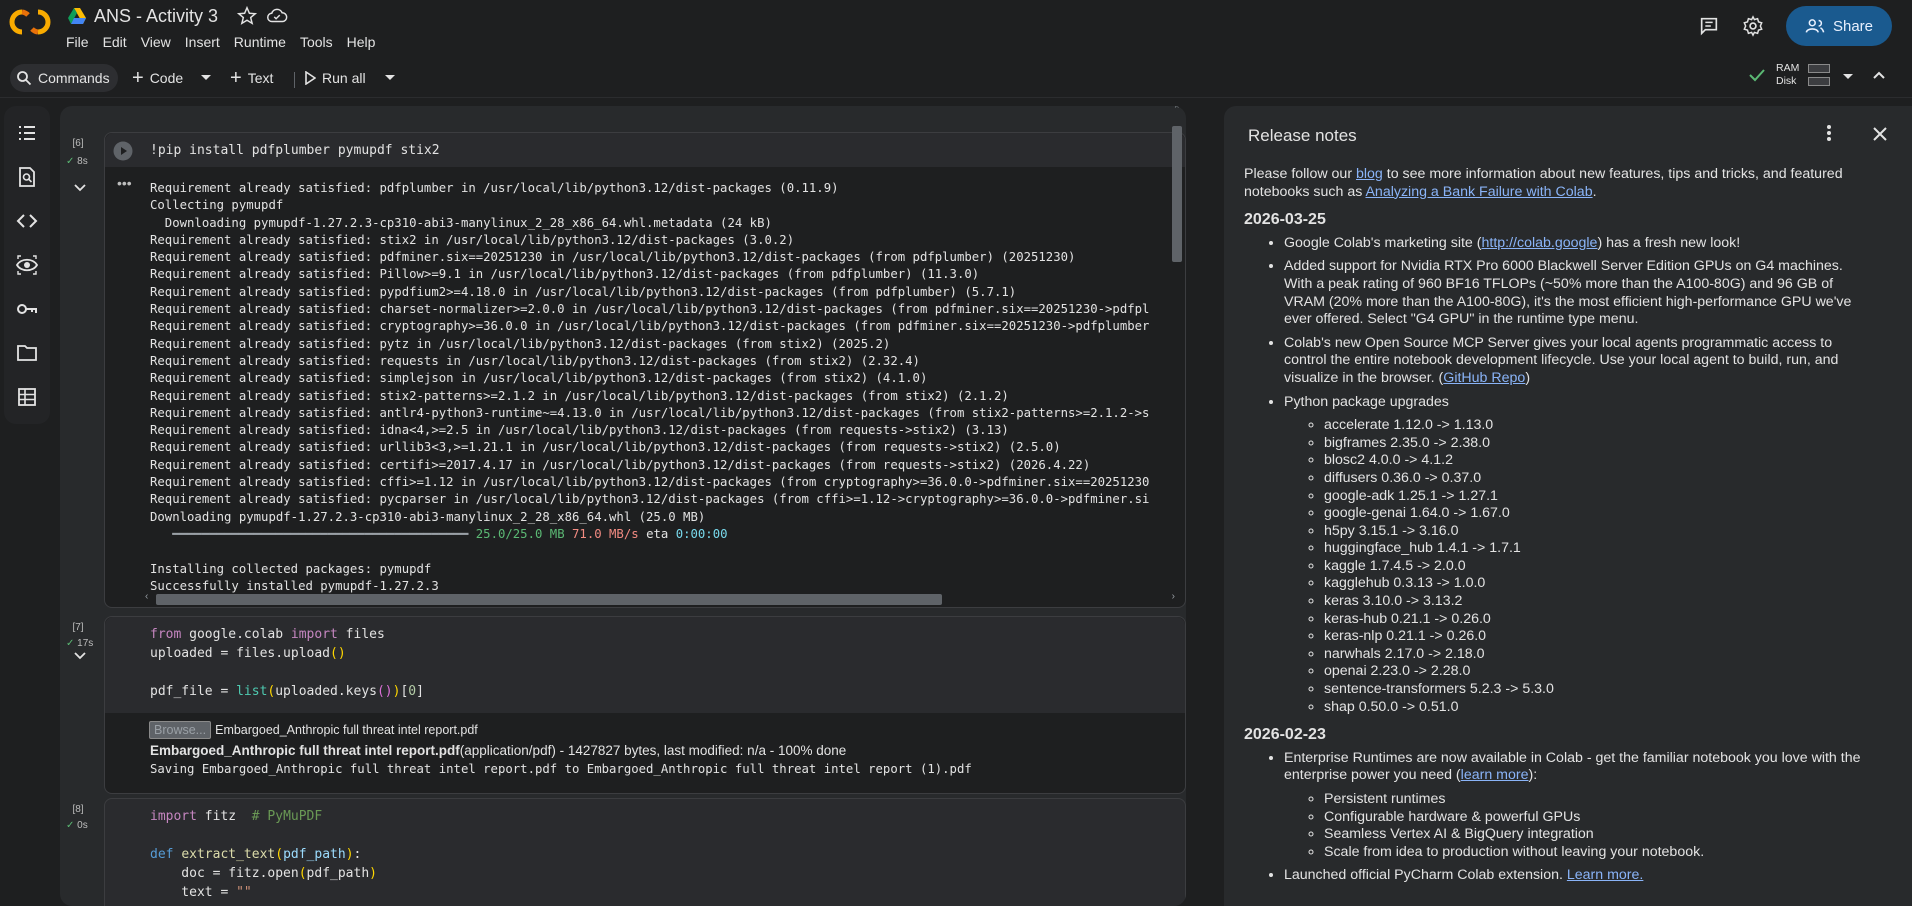 Image resolution: width=1912 pixels, height=906 pixels. Describe the element at coordinates (295, 150) in the screenshot. I see `code-line: !pip install pdfplumber pymupdf stix2` at that location.